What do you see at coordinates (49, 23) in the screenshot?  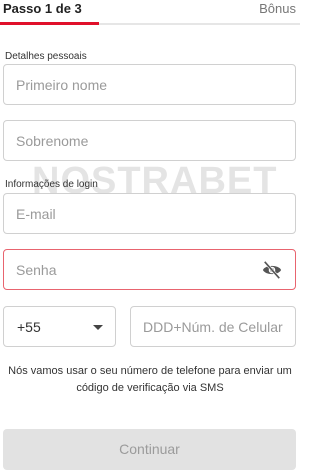 I see `progress-fill` at bounding box center [49, 23].